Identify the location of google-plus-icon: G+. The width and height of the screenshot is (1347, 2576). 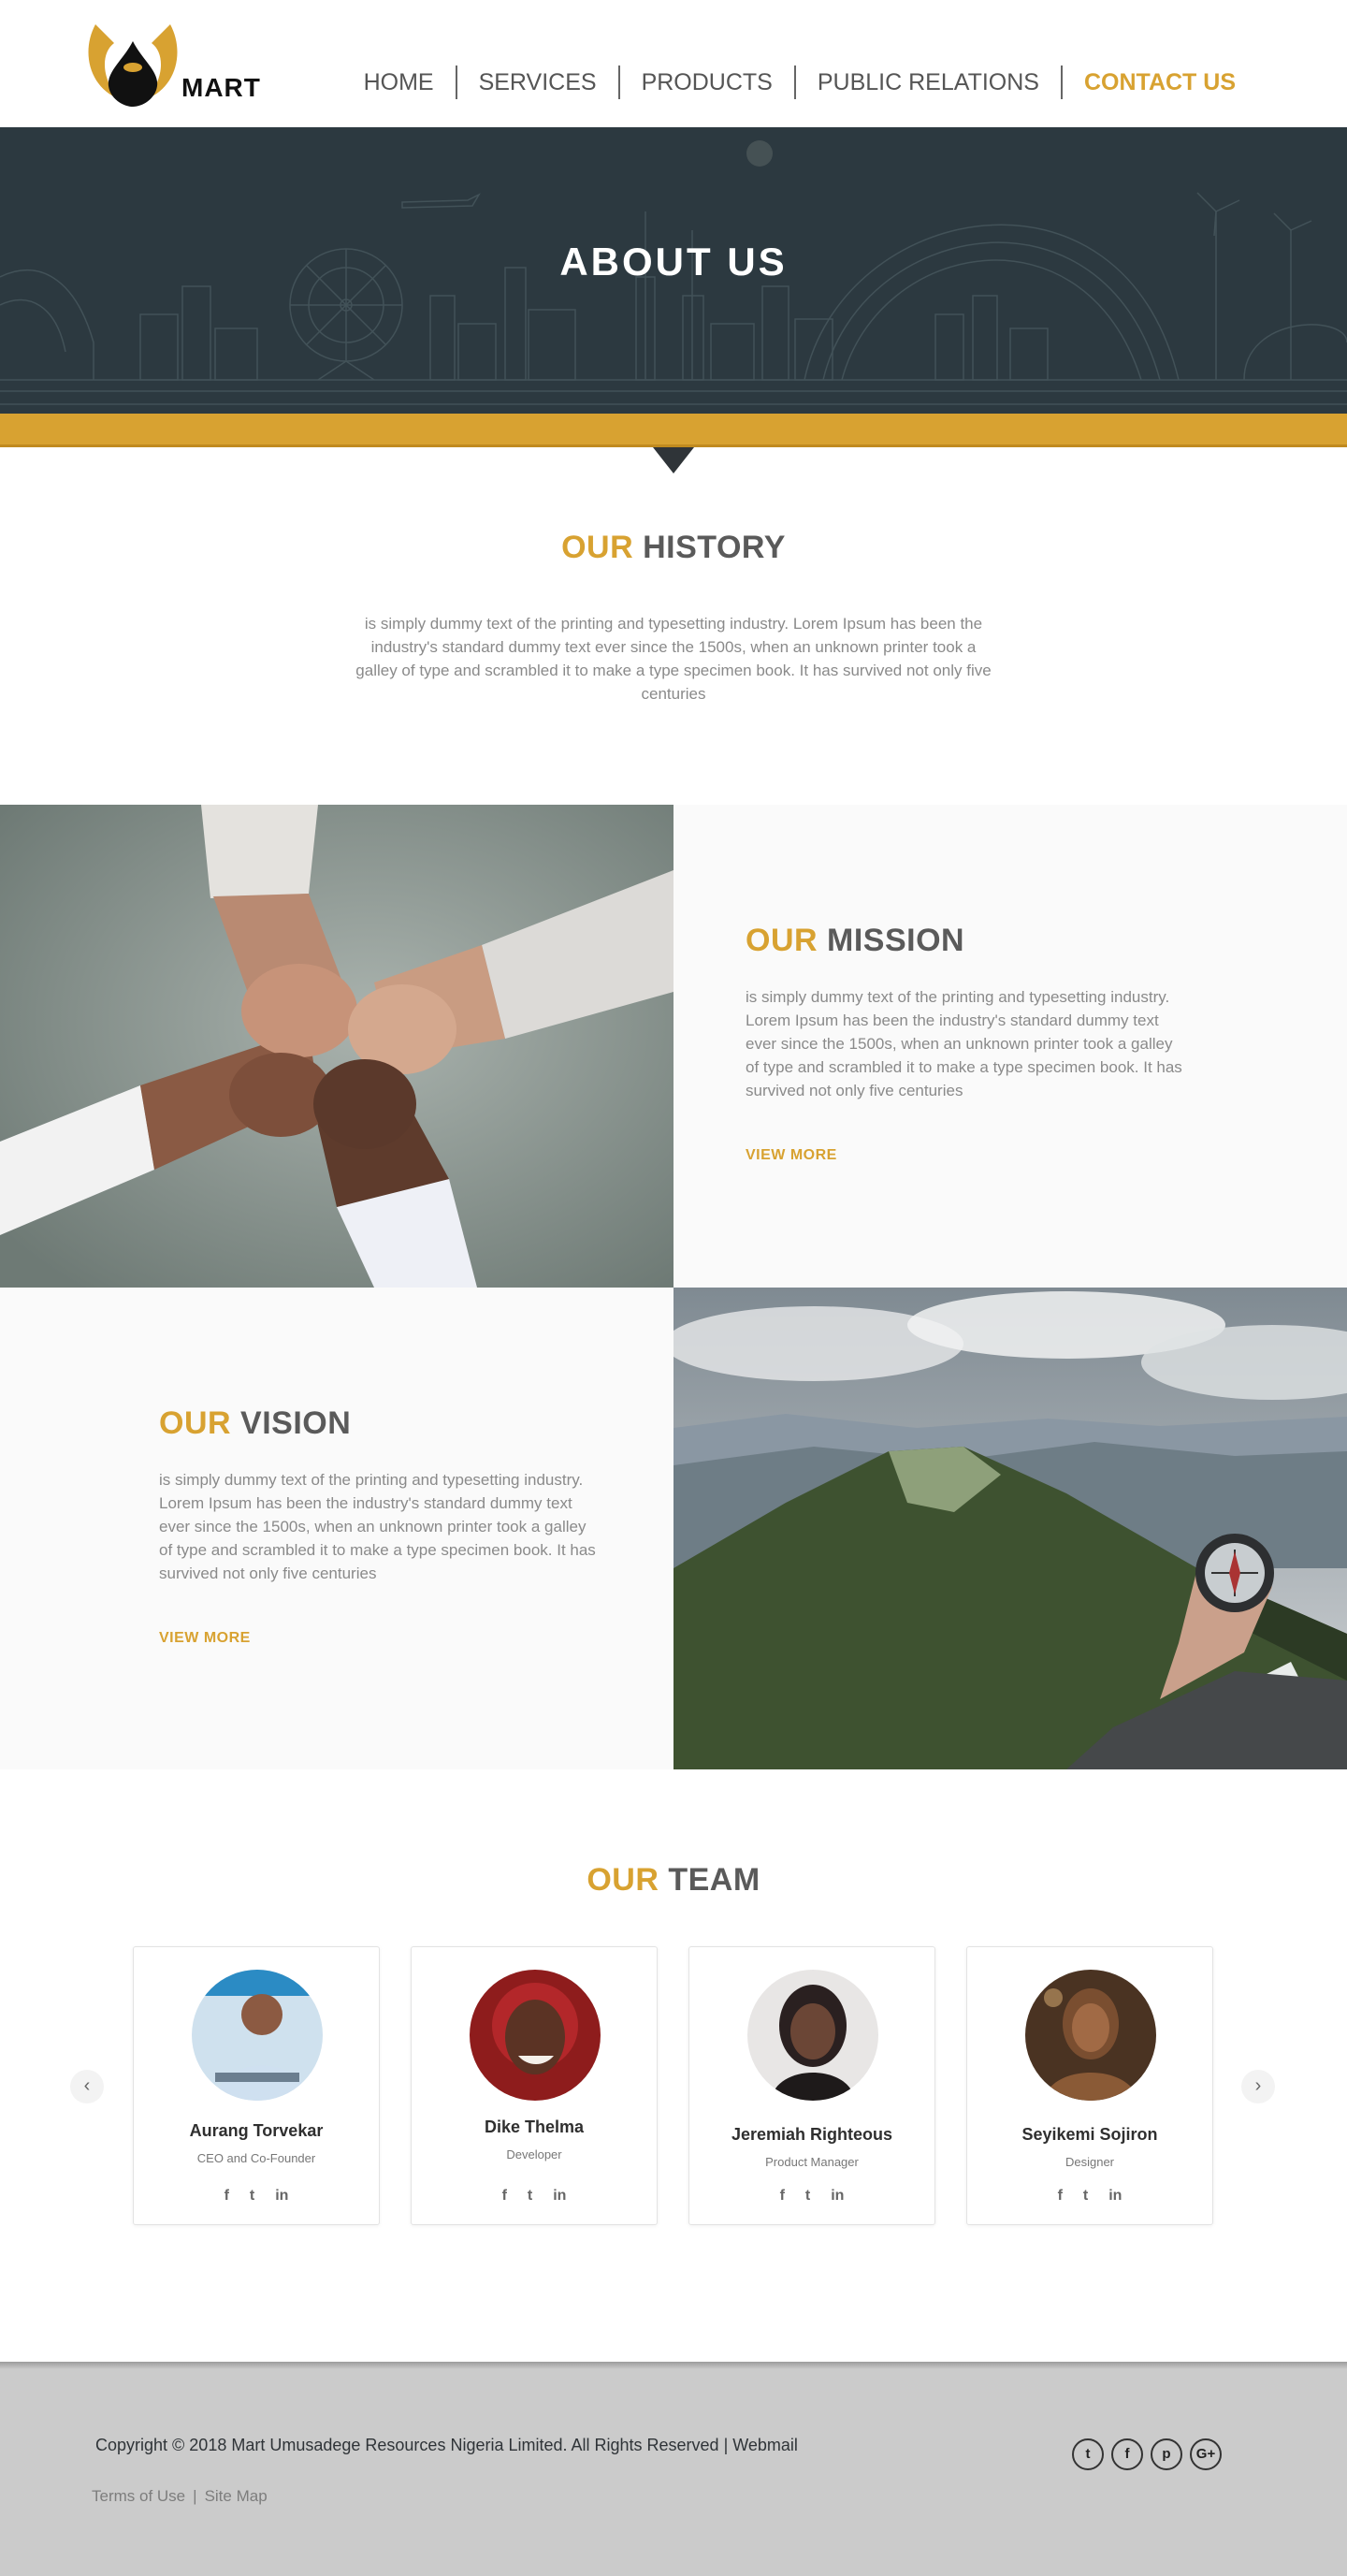
(1206, 2454).